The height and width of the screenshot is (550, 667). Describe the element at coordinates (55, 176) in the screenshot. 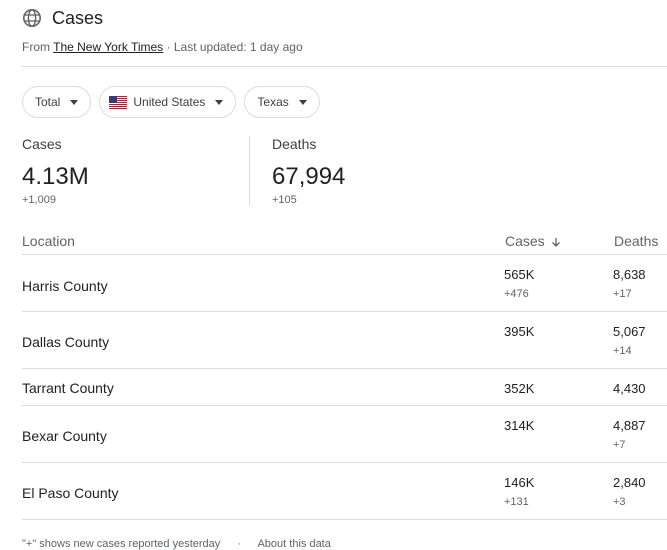

I see `cases-stat-value: 4.13M` at that location.